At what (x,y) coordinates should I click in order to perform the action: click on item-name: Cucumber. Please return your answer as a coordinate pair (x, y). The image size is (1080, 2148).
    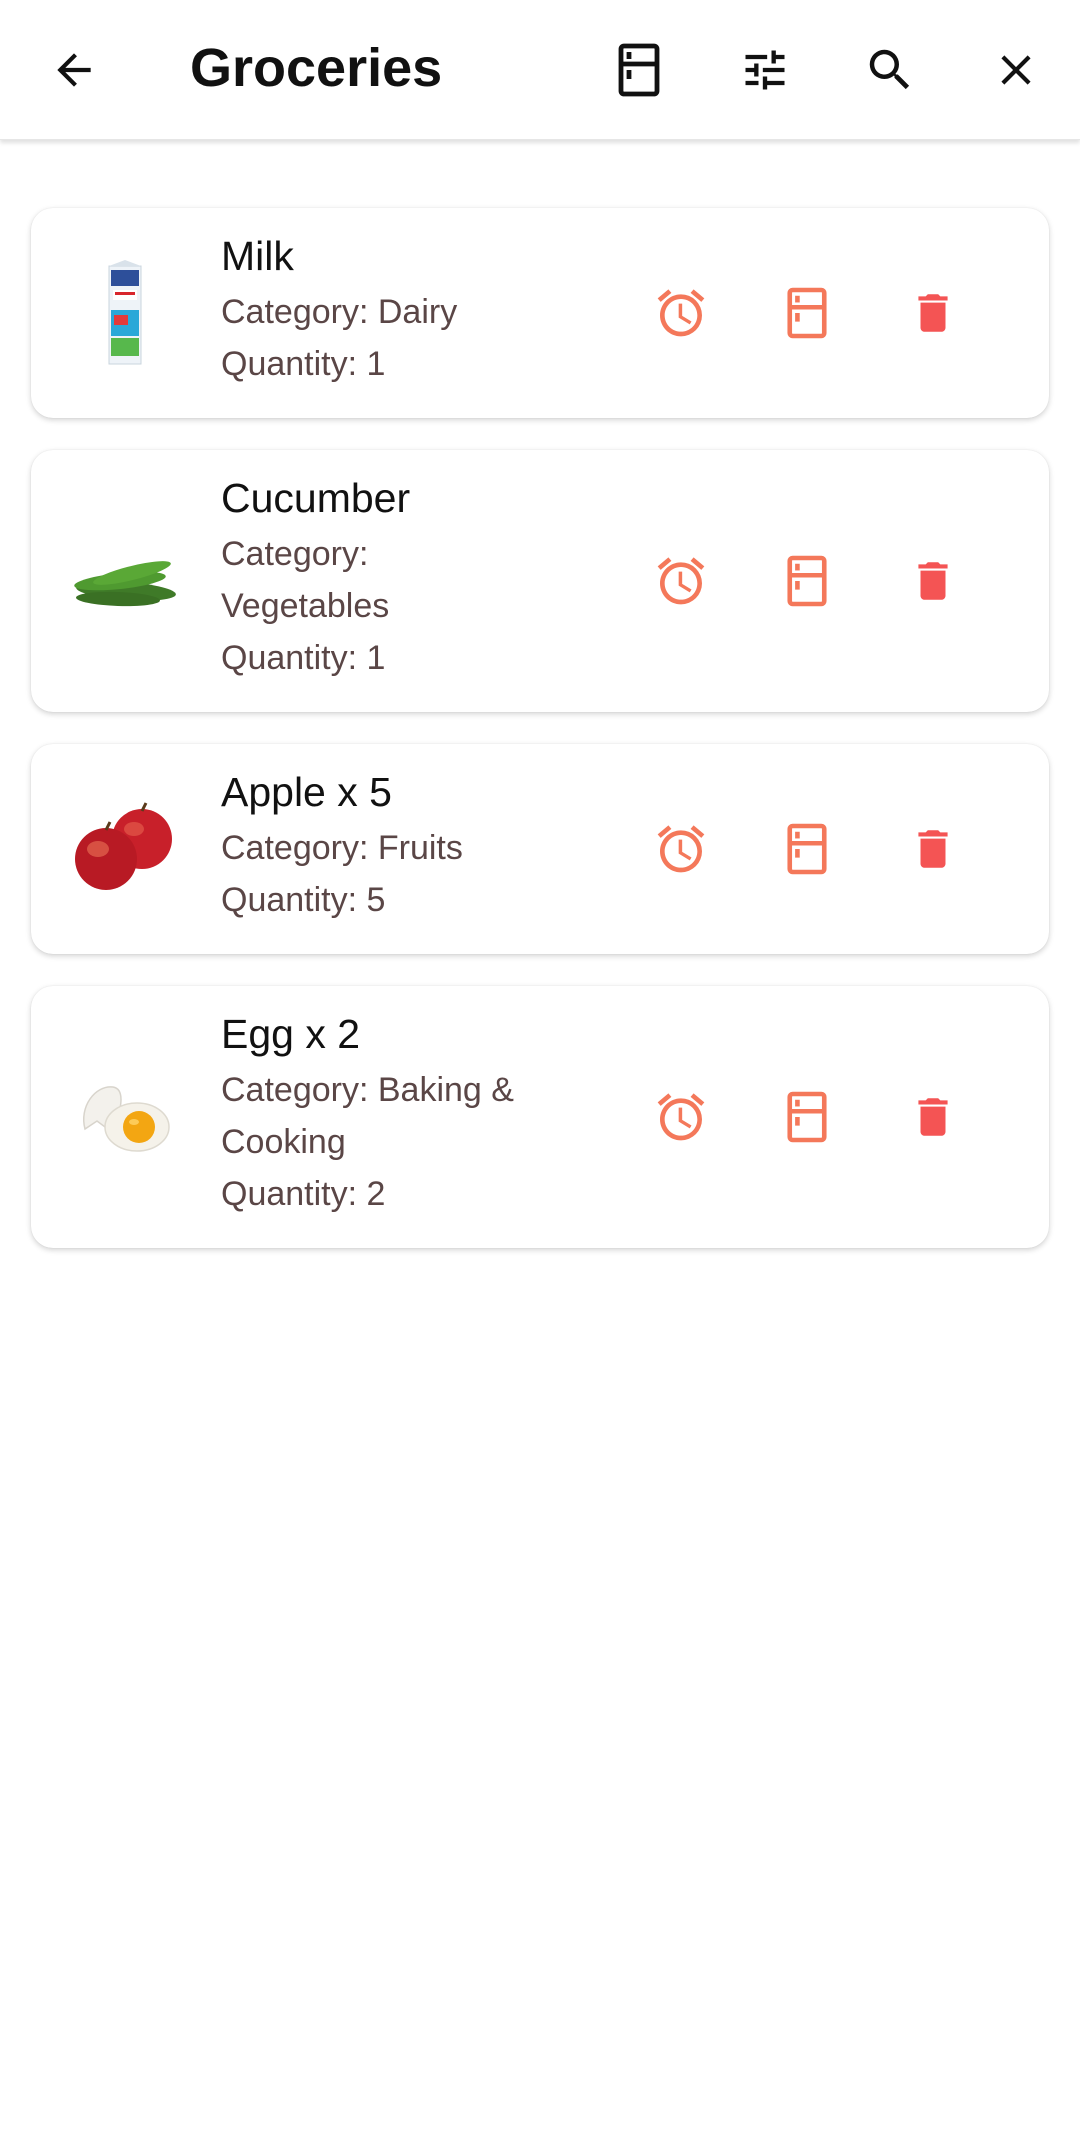
    Looking at the image, I should click on (316, 498).